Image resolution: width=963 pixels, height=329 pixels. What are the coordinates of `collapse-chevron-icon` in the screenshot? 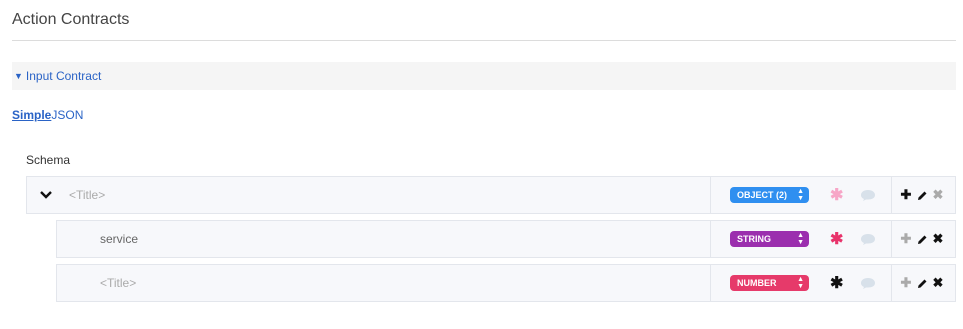 It's located at (46, 195).